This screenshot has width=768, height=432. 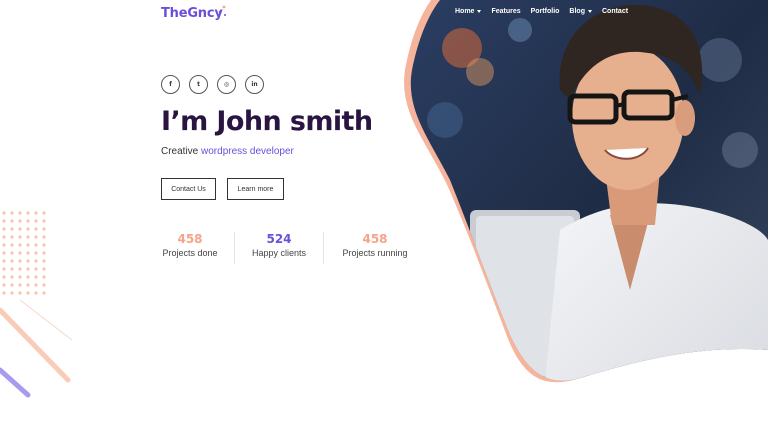 What do you see at coordinates (254, 84) in the screenshot?
I see `linkedin-icon: in` at bounding box center [254, 84].